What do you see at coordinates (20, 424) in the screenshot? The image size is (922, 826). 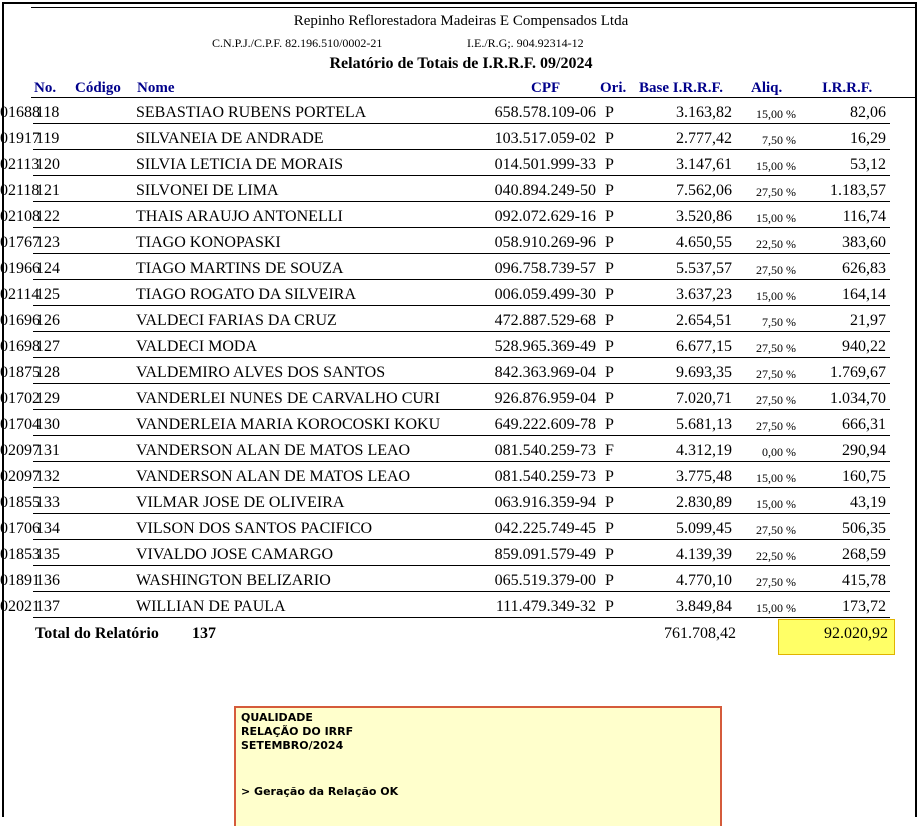 I see `cell-codigo: 01704` at bounding box center [20, 424].